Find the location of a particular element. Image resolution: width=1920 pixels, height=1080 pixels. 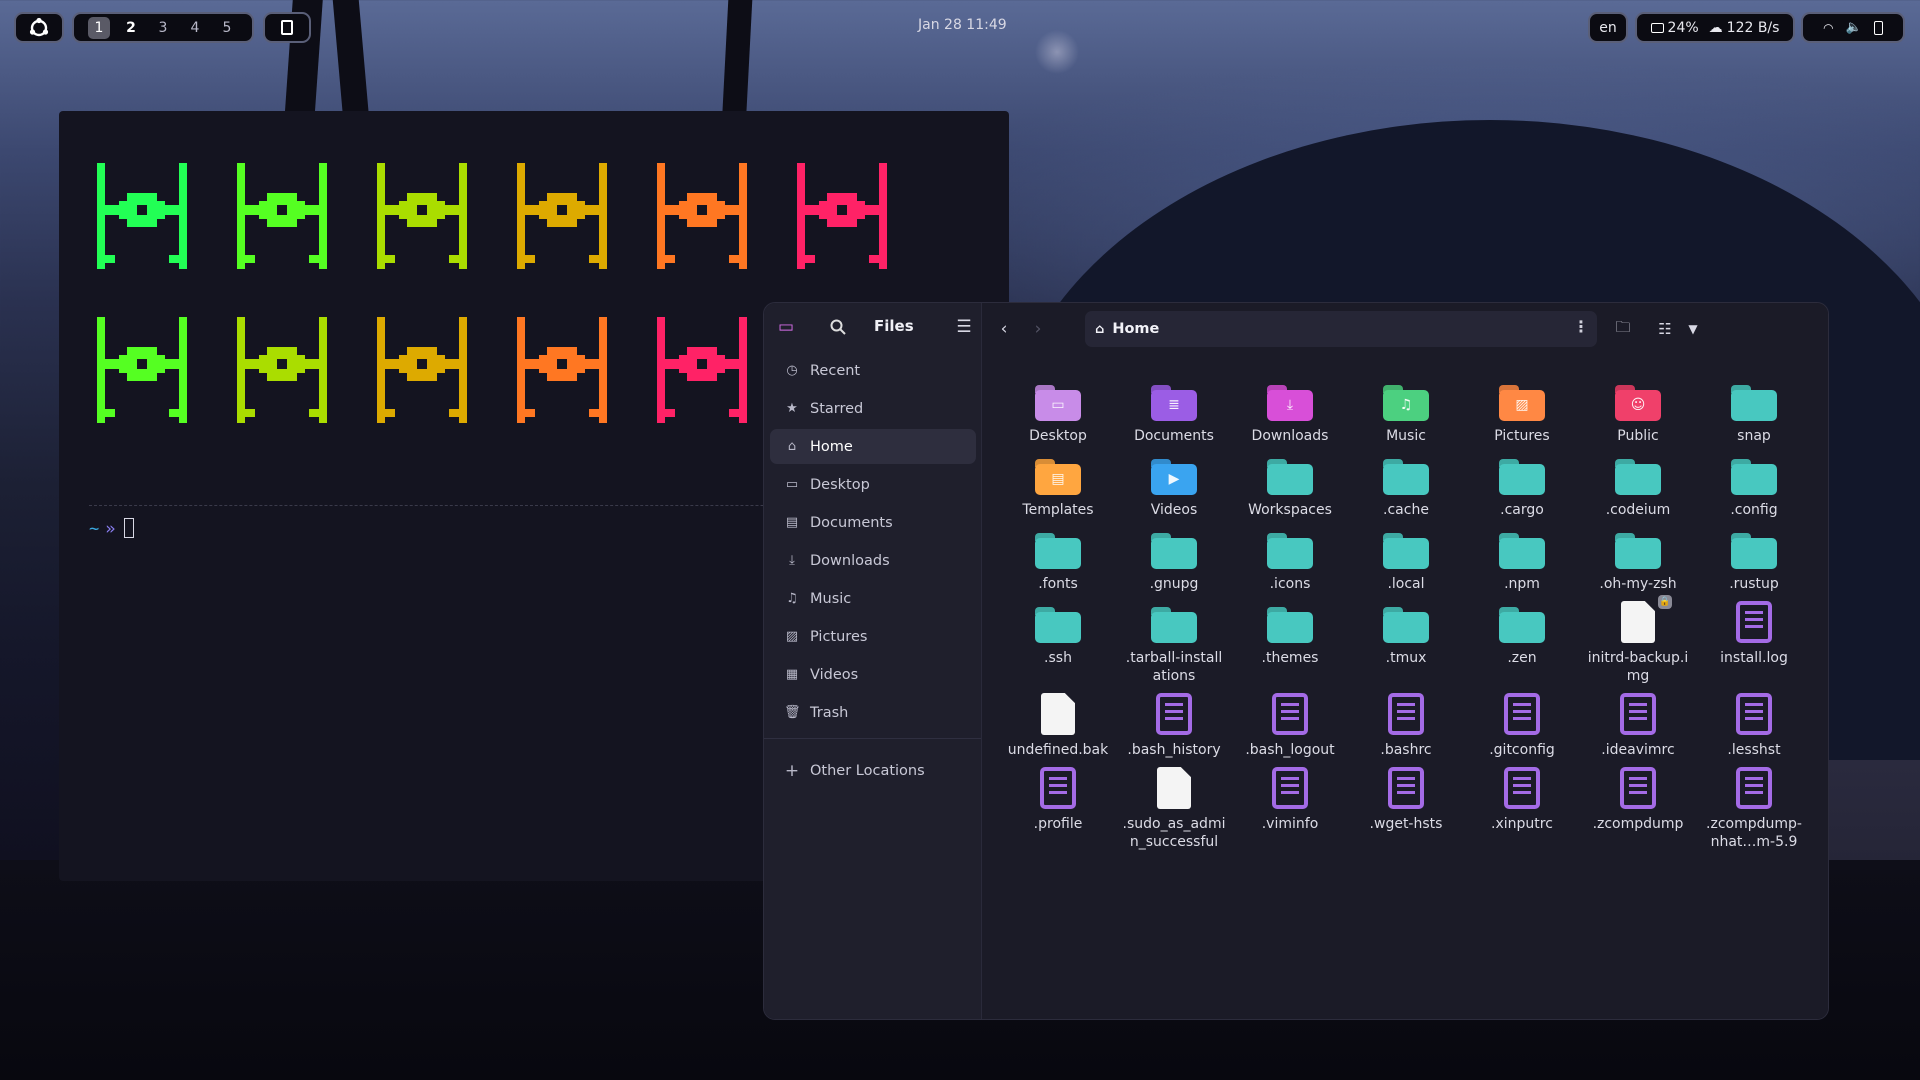

folder-item: .zen is located at coordinates (1522, 642).